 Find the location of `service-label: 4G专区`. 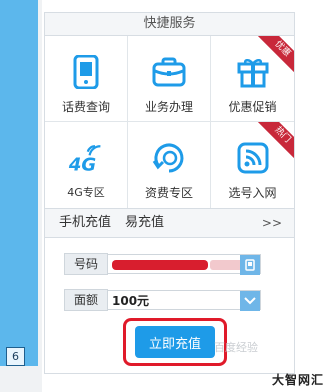

service-label: 4G专区 is located at coordinates (86, 192).